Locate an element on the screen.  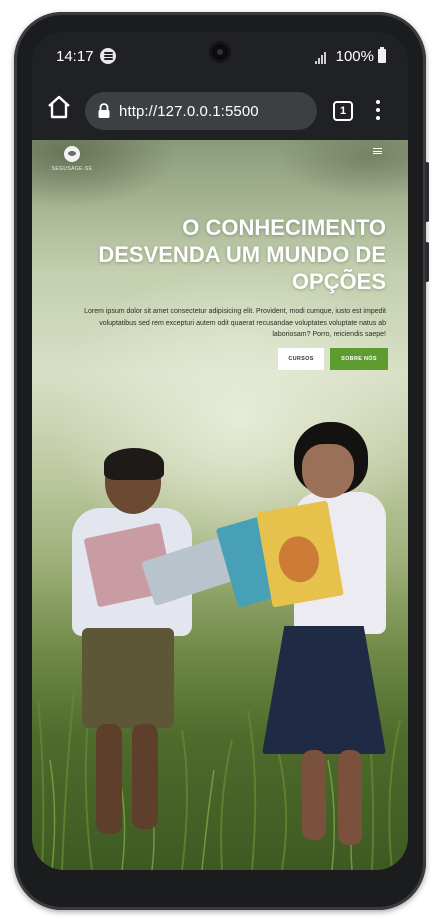
courses-button: CURSOS is located at coordinates (301, 359).